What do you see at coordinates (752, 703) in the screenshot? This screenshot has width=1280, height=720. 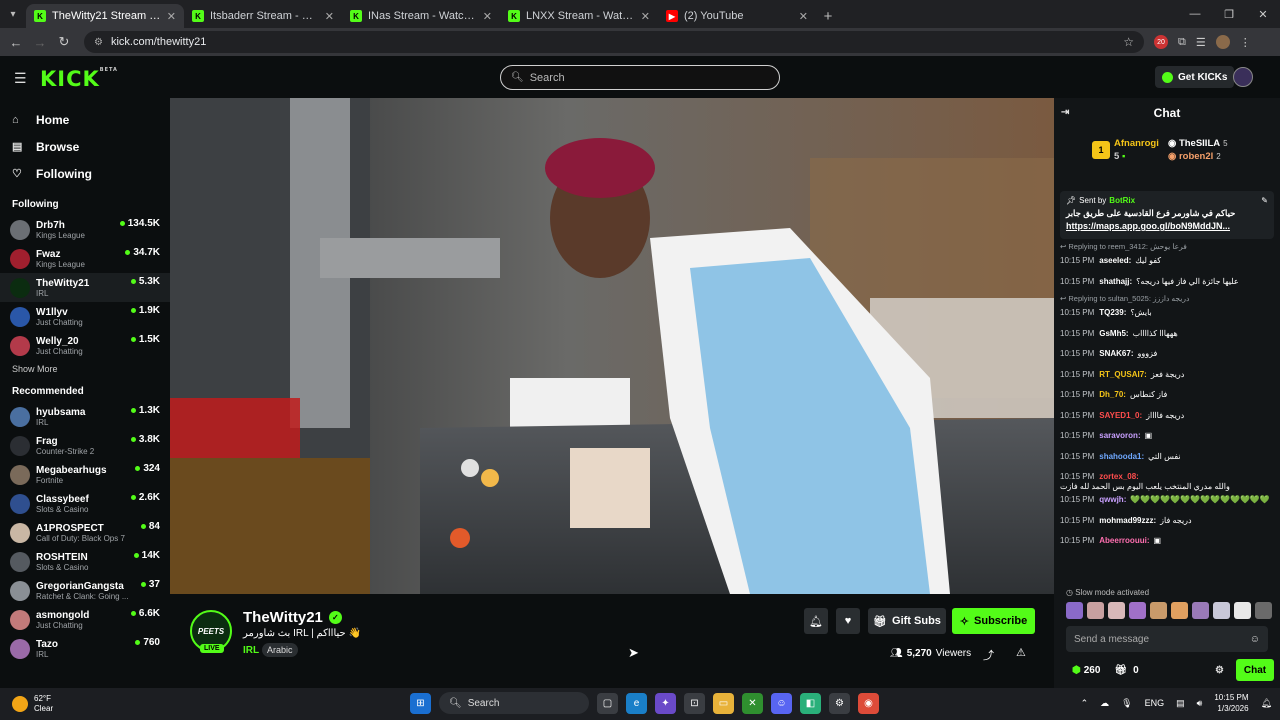 I see `xbox-icon: ✕` at bounding box center [752, 703].